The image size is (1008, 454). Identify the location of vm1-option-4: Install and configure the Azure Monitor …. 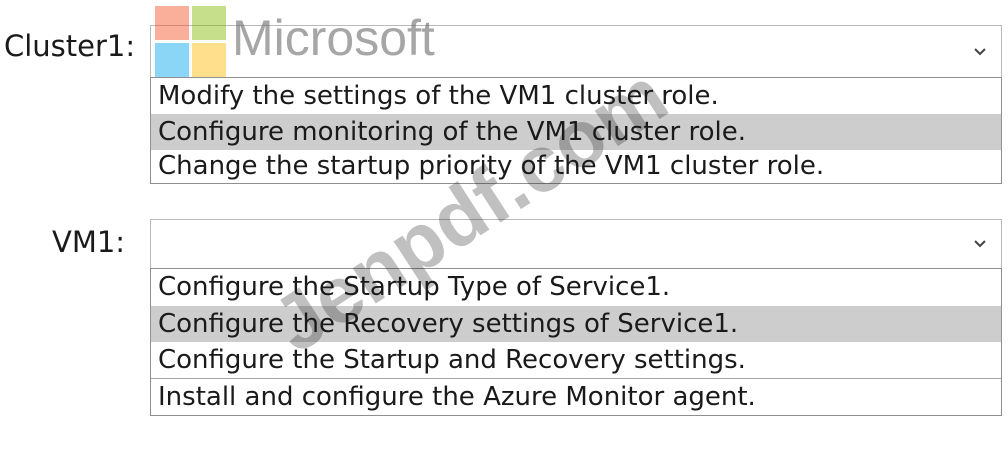
(576, 397).